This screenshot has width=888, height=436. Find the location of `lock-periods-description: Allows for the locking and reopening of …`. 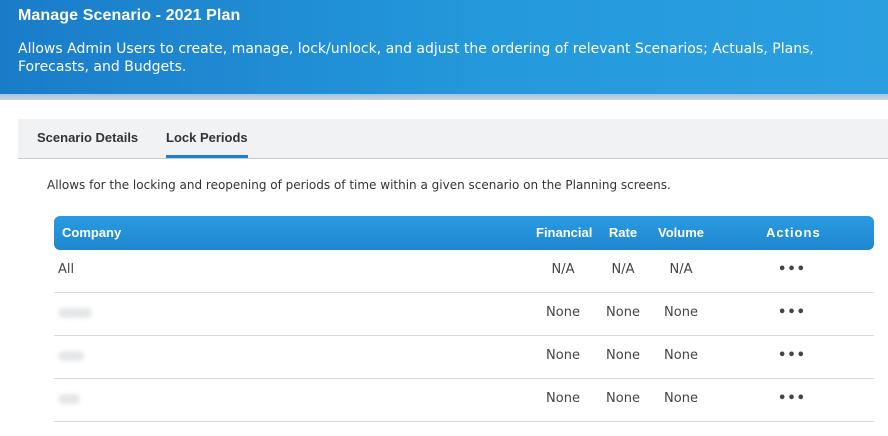

lock-periods-description: Allows for the locking and reopening of … is located at coordinates (359, 185).